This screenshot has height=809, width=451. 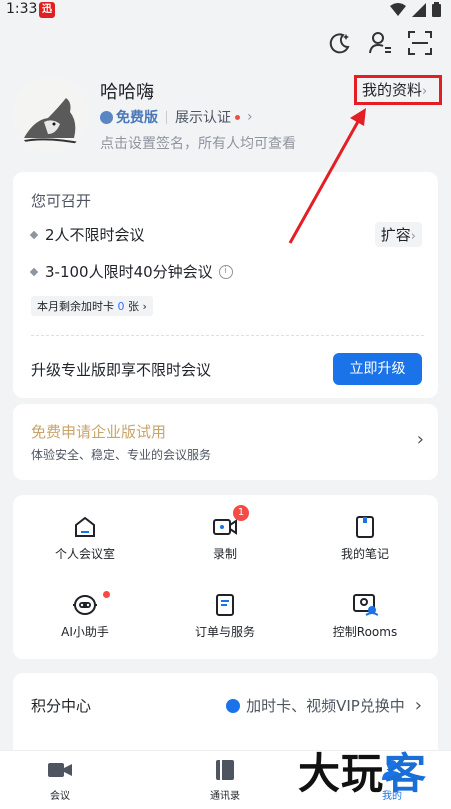 What do you see at coordinates (365, 632) in the screenshot?
I see `item-label: 控制Rooms` at bounding box center [365, 632].